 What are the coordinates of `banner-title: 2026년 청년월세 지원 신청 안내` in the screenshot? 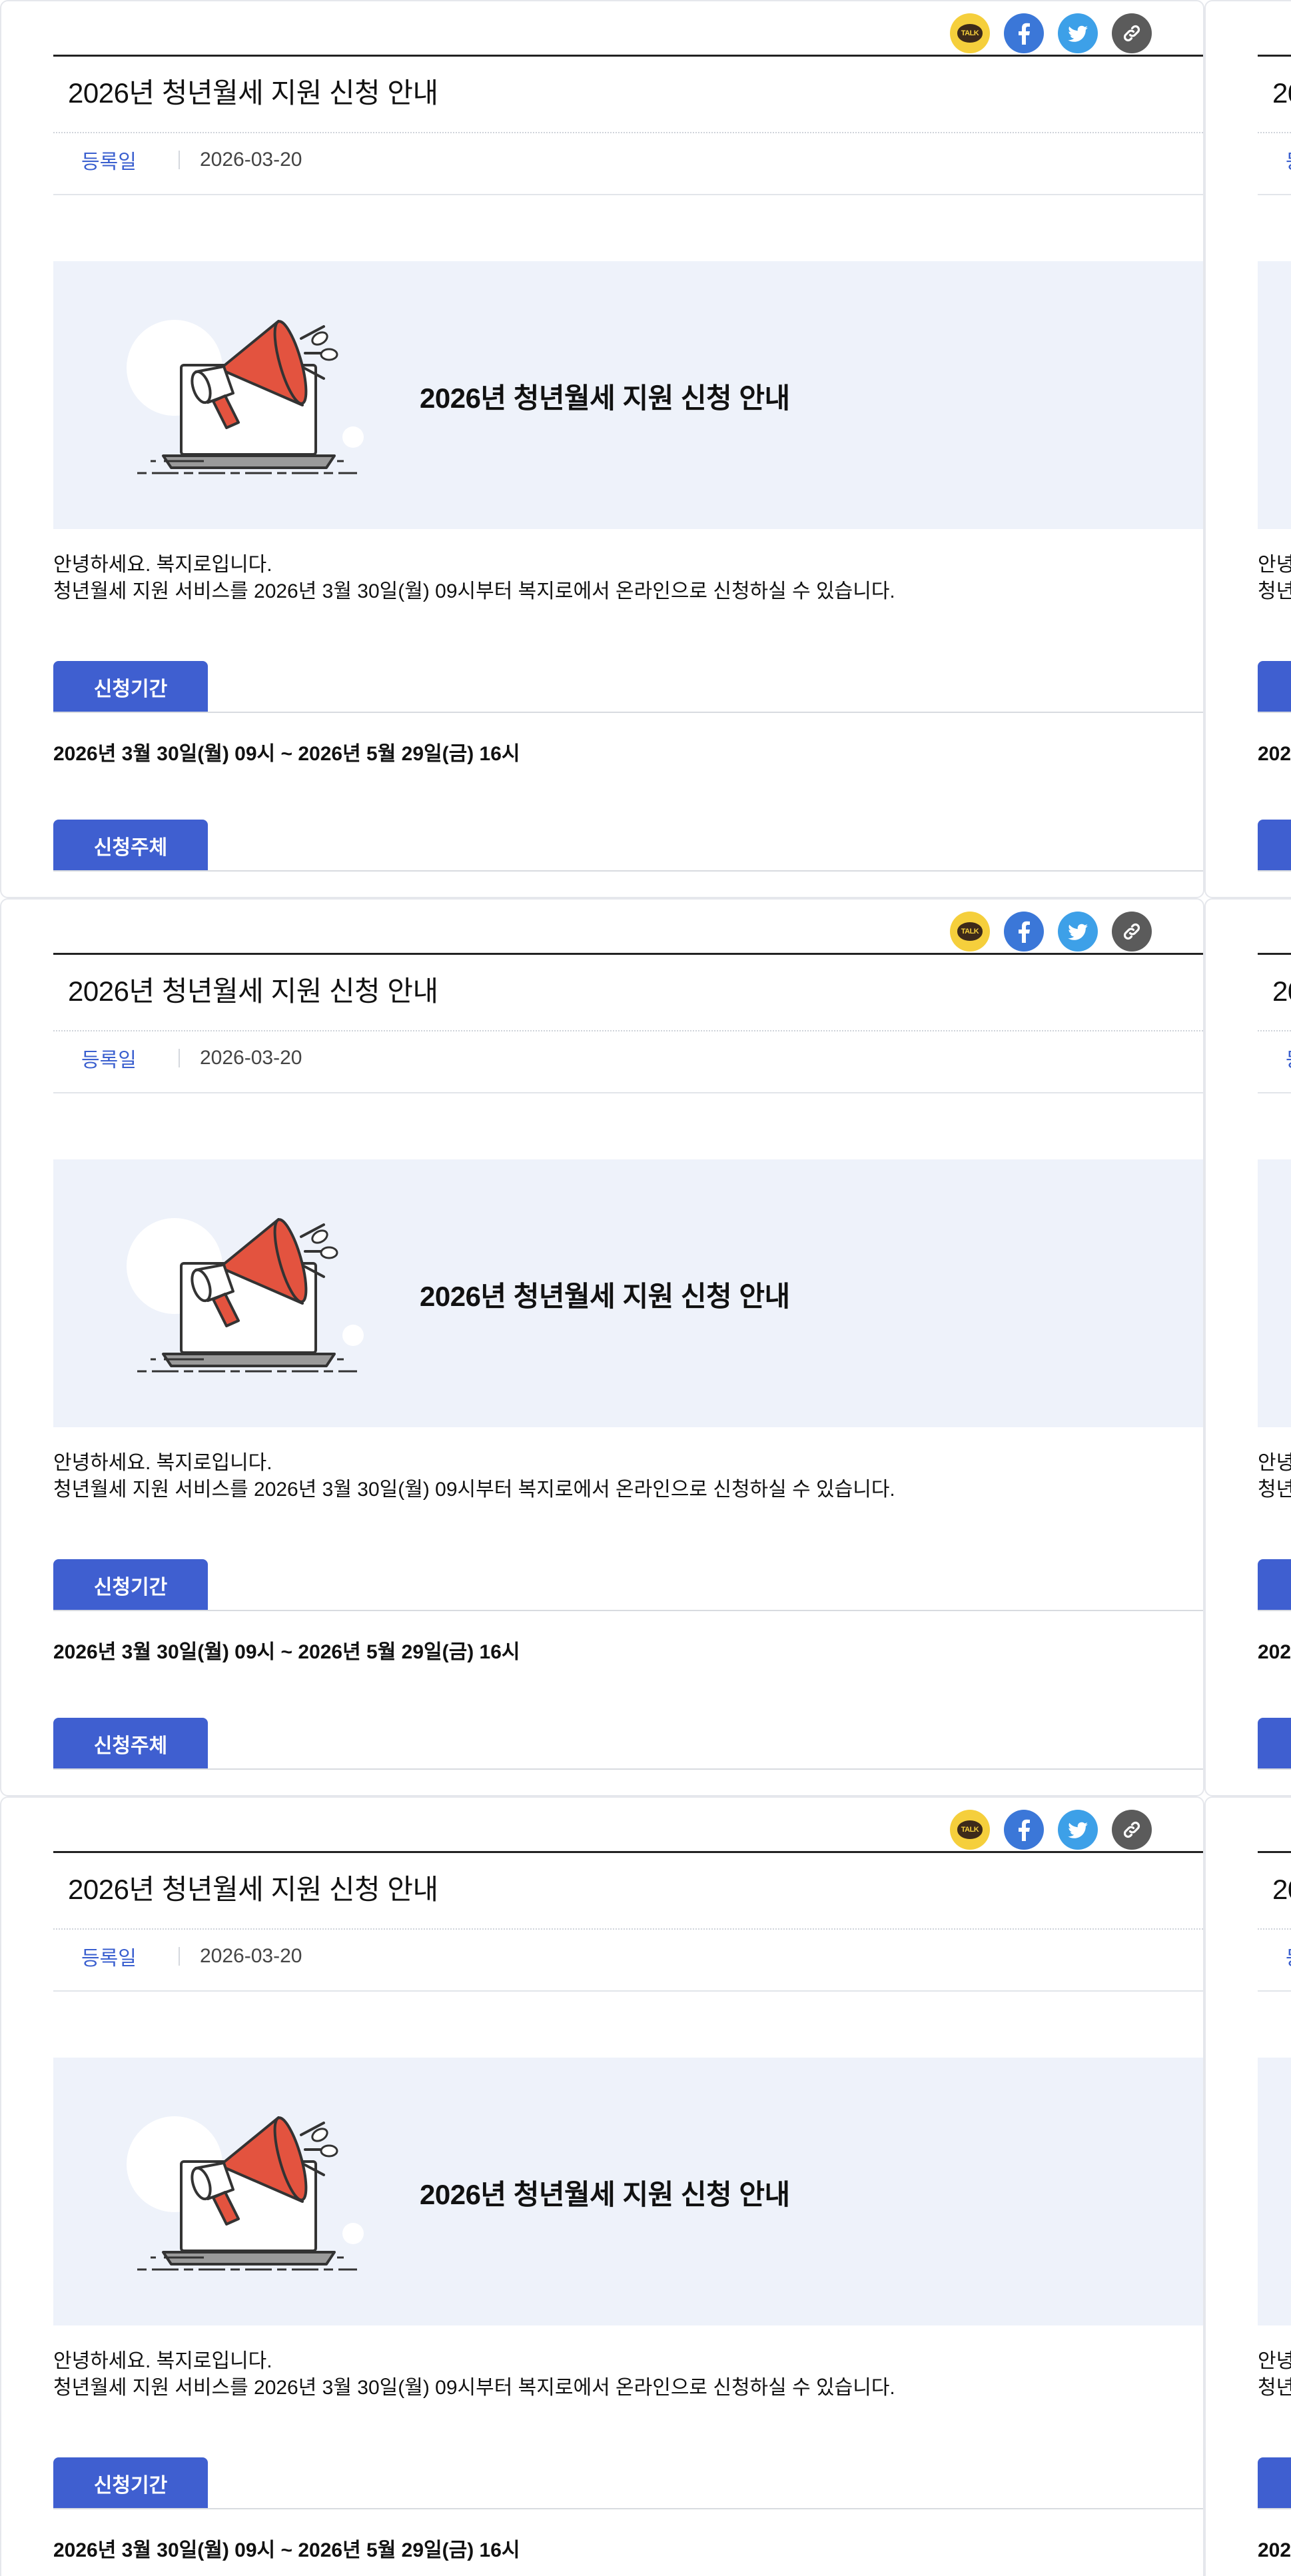 It's located at (605, 1296).